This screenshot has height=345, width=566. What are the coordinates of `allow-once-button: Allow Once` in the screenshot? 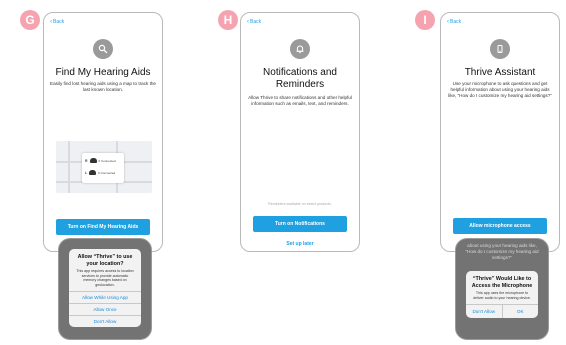 It's located at (105, 309).